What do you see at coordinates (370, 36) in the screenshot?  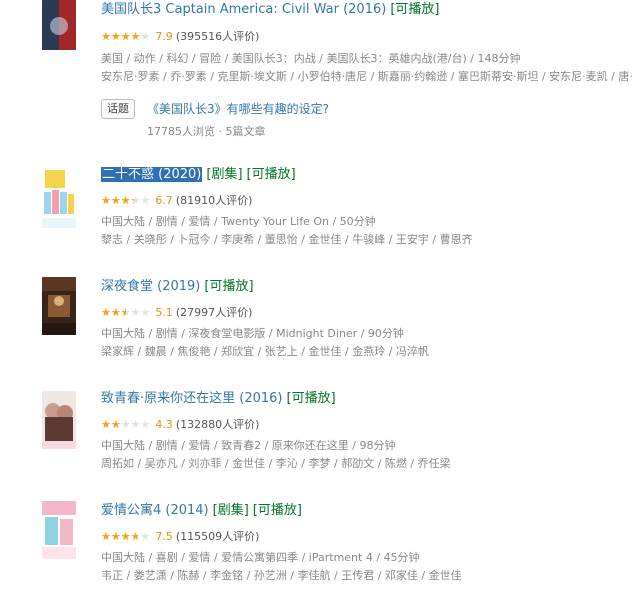 I see `rating-line: ★★★★★★★★★★ 7.9(395516人评价)` at bounding box center [370, 36].